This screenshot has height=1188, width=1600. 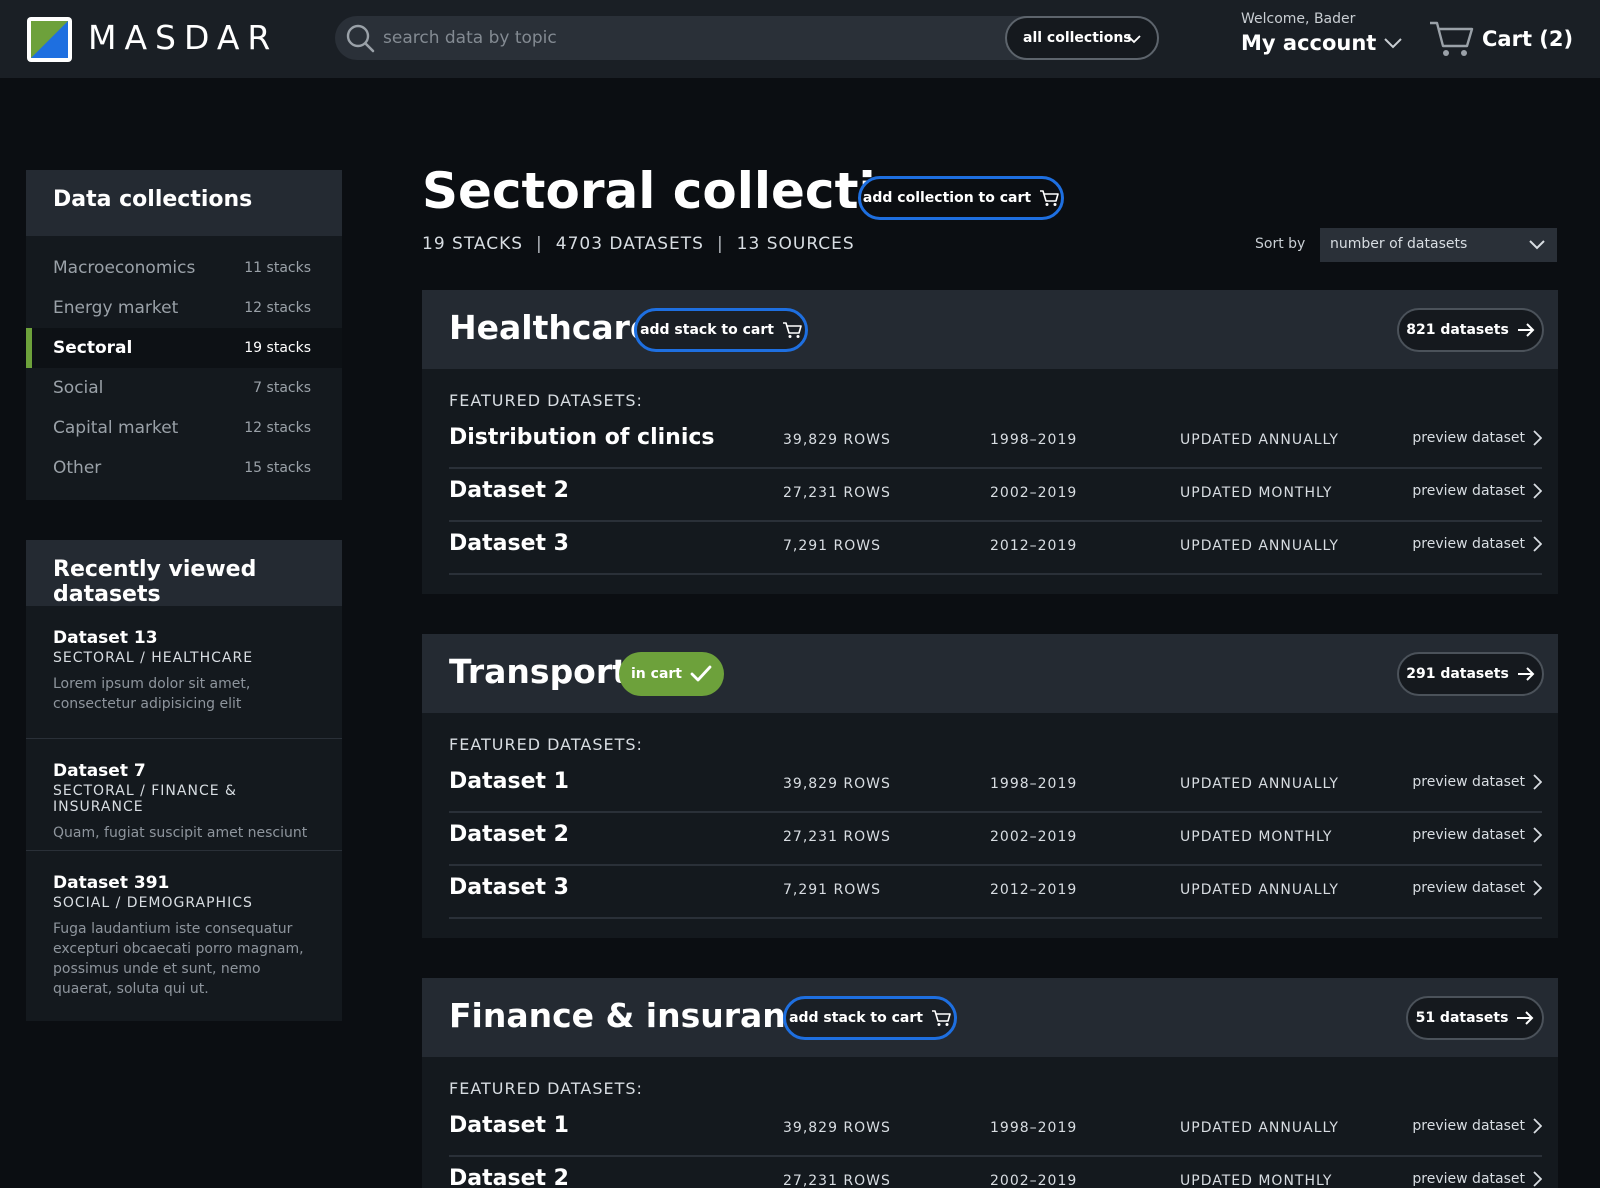 I want to click on view-datasets-button: 291 datasets, so click(x=1470, y=674).